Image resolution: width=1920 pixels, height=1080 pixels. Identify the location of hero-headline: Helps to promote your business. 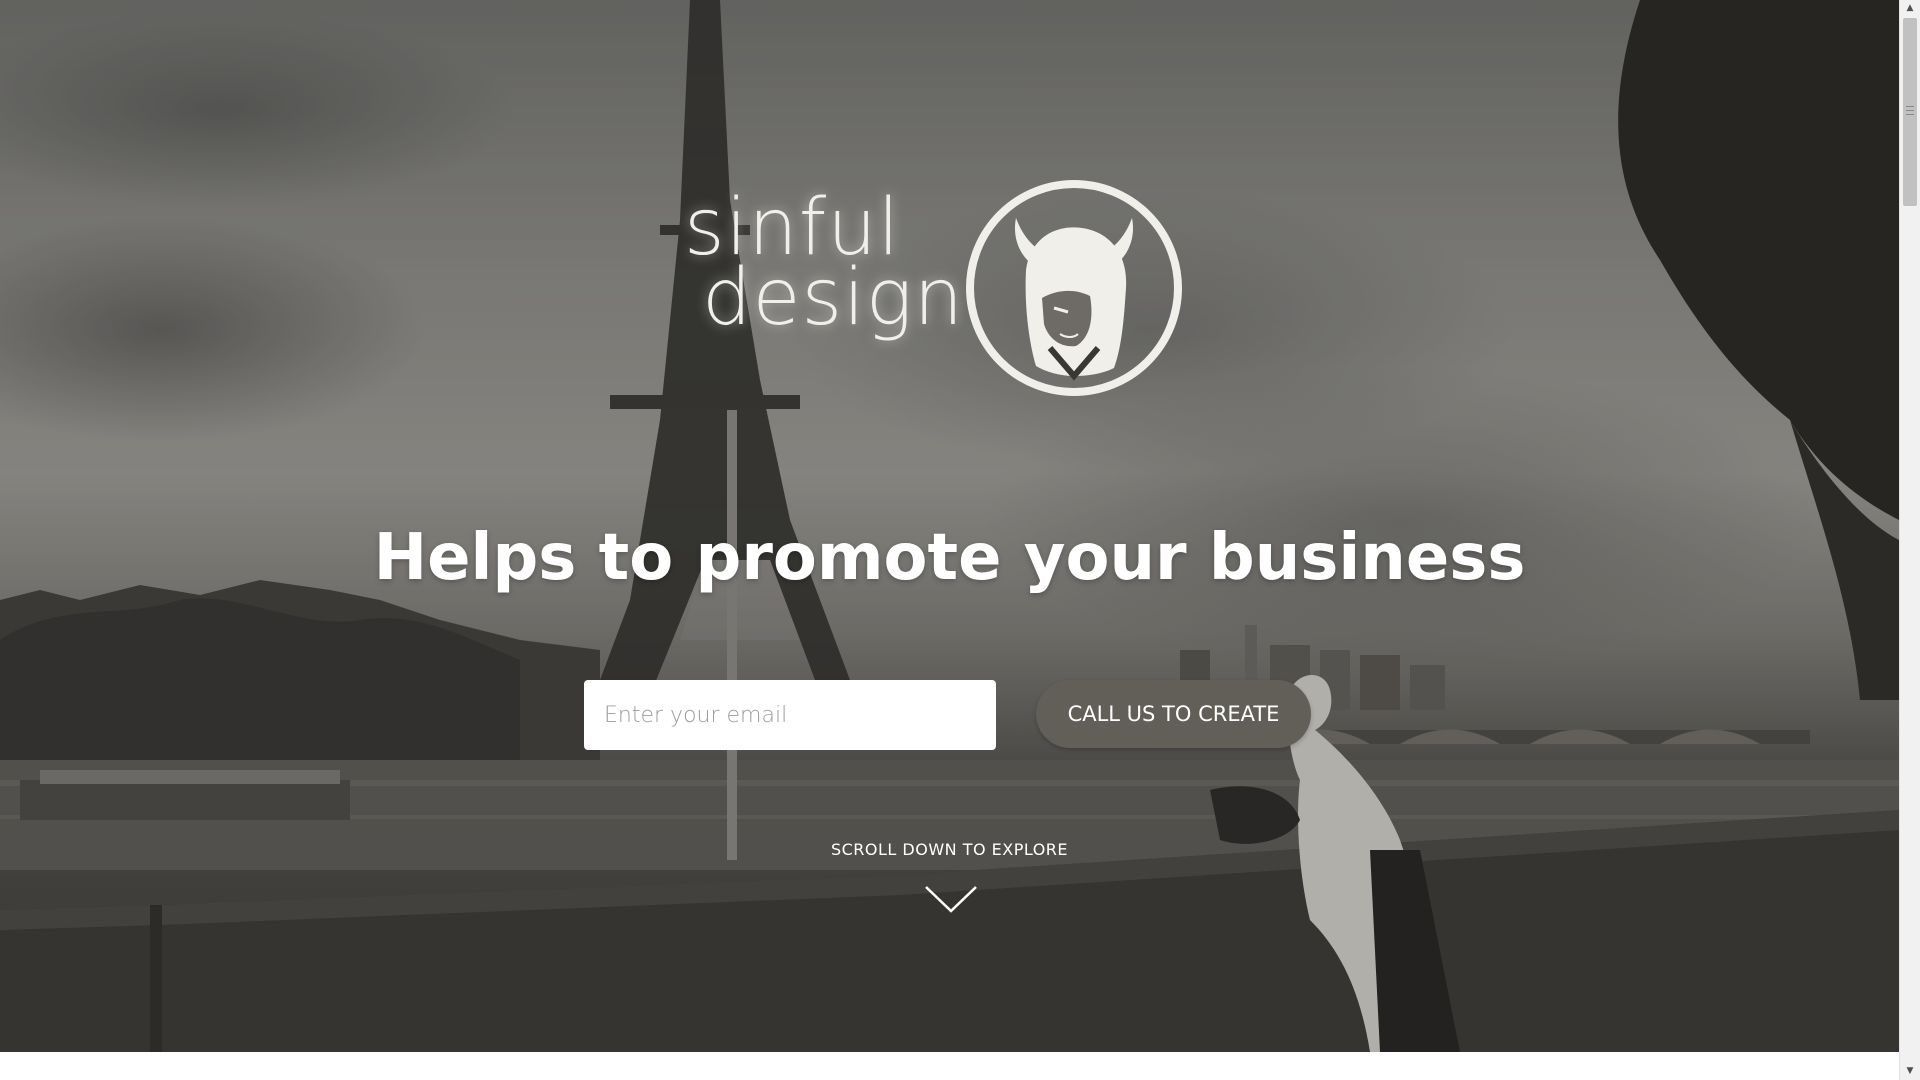
(949, 558).